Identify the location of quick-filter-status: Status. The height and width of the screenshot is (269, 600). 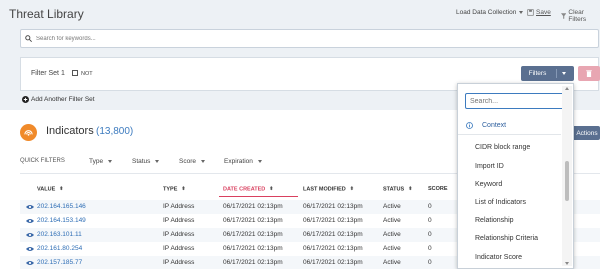
(146, 161).